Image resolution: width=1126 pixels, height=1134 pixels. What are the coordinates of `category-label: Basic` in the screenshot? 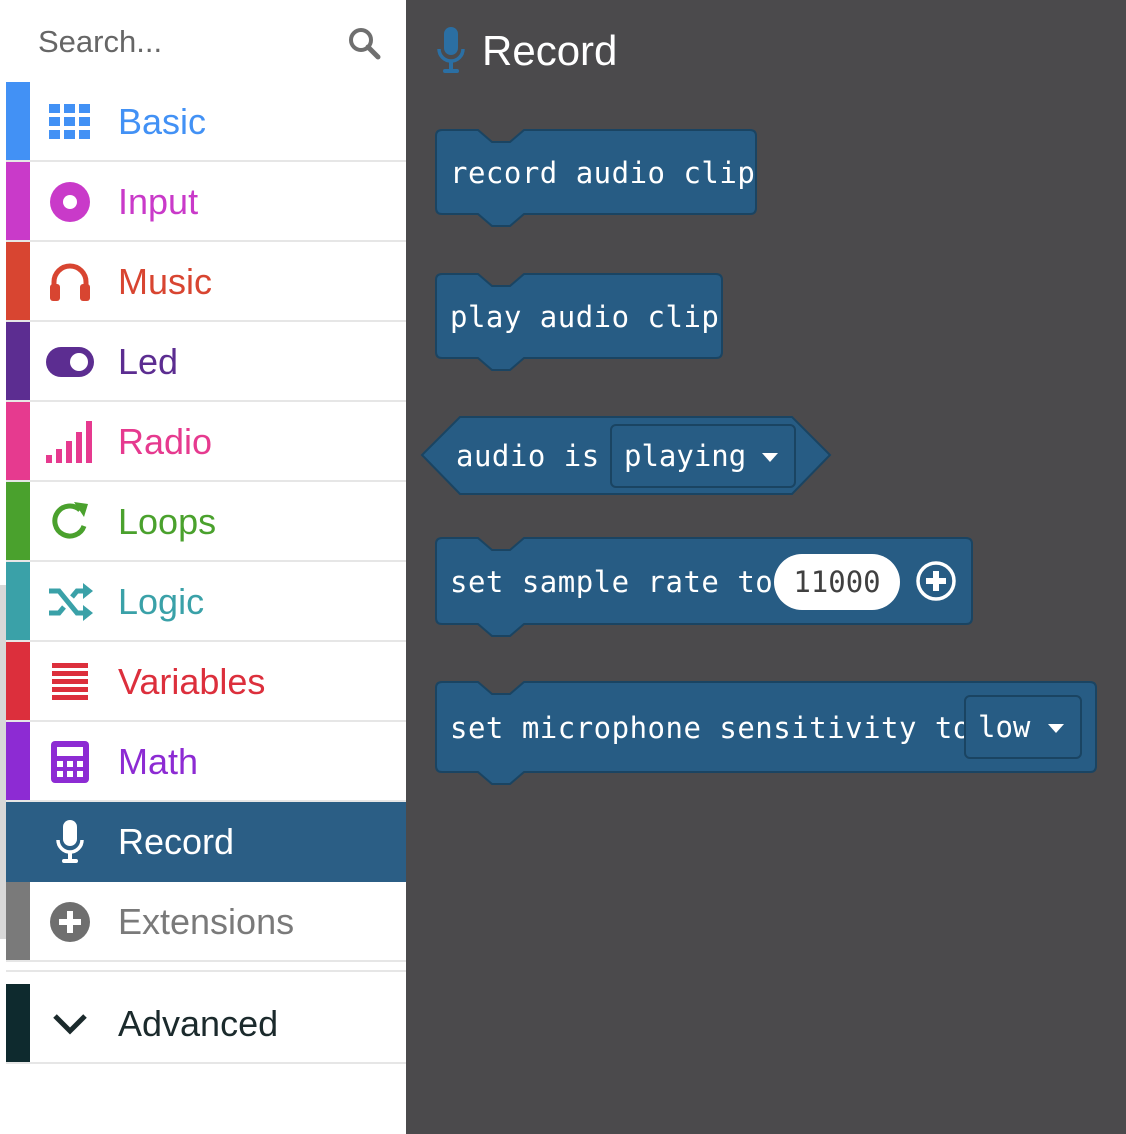 It's located at (162, 121).